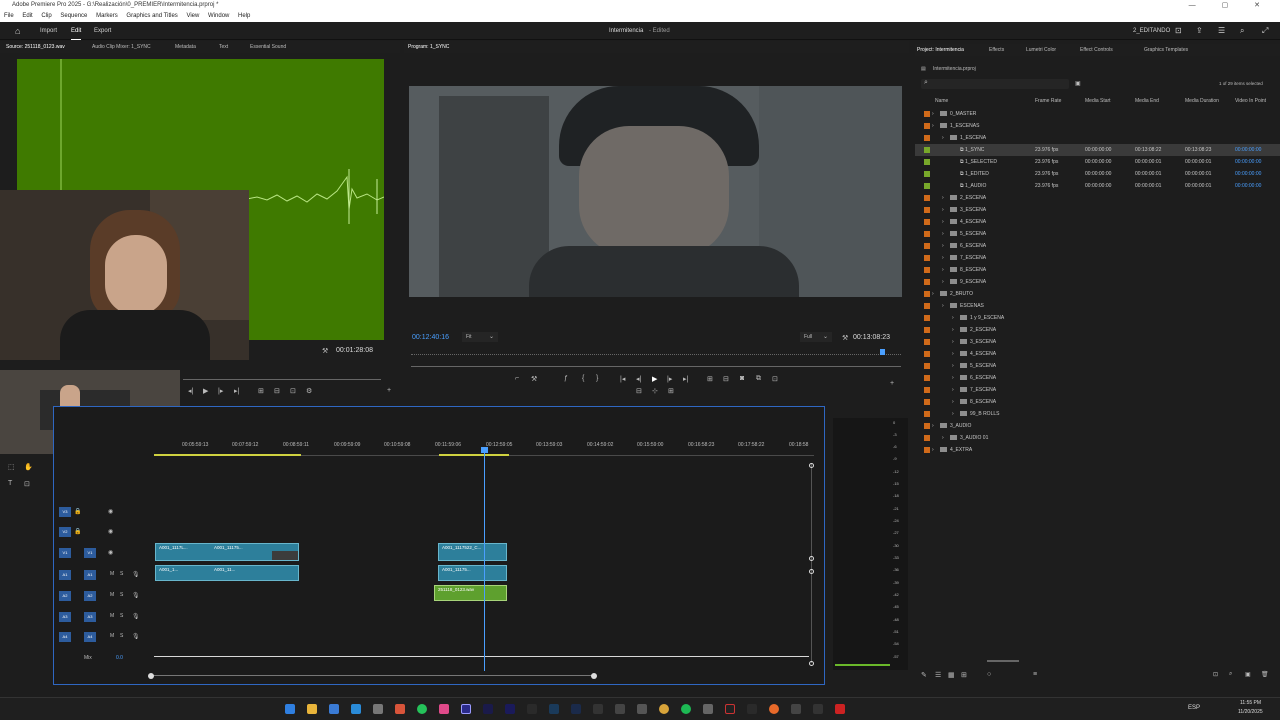  Describe the element at coordinates (1166, 50) in the screenshot. I see `tab-graphics-templates: Graphics Templates` at that location.